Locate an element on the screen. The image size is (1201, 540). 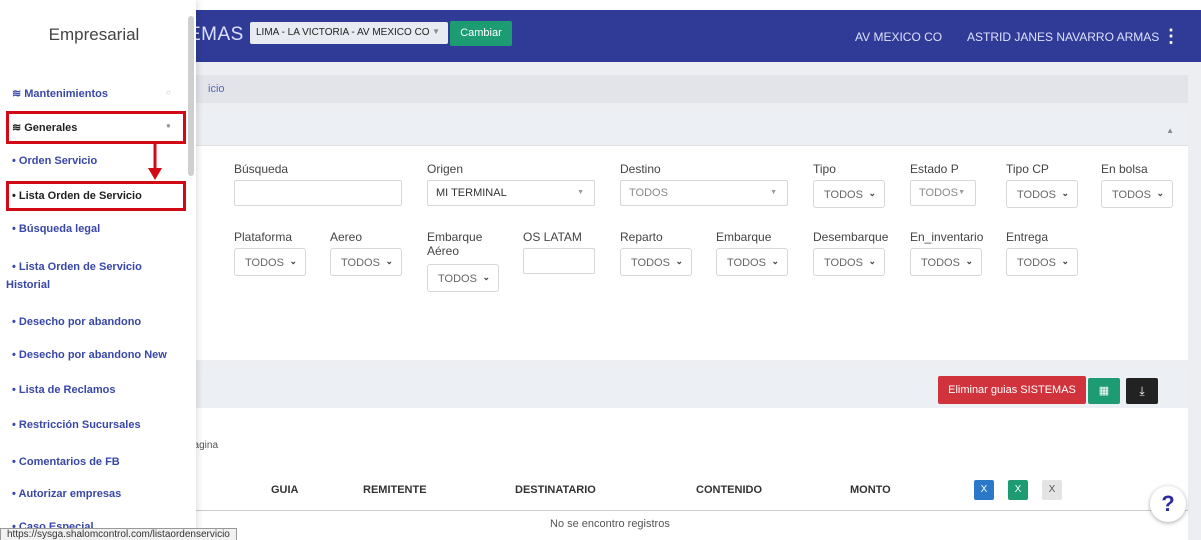
desembarque-label: Desembarque is located at coordinates (851, 237).